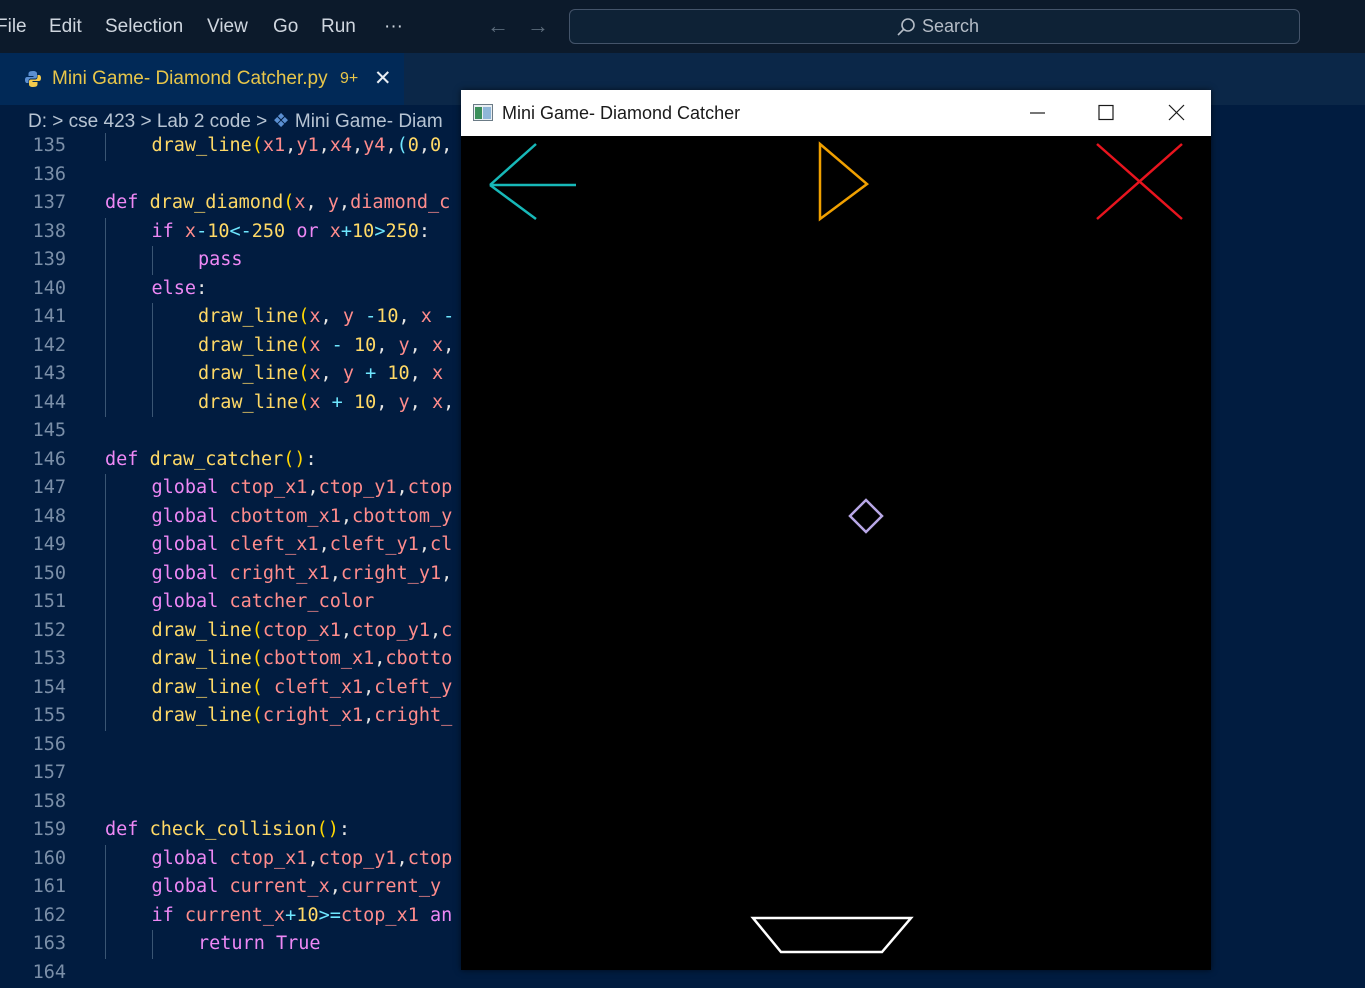 This screenshot has width=1365, height=988. I want to click on menu-edit: Edit, so click(65, 27).